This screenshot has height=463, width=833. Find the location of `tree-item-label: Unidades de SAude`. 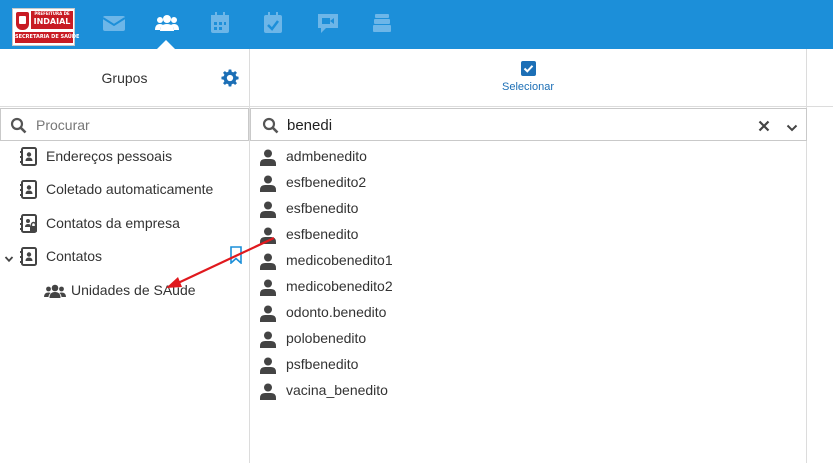

tree-item-label: Unidades de SAude is located at coordinates (133, 290).